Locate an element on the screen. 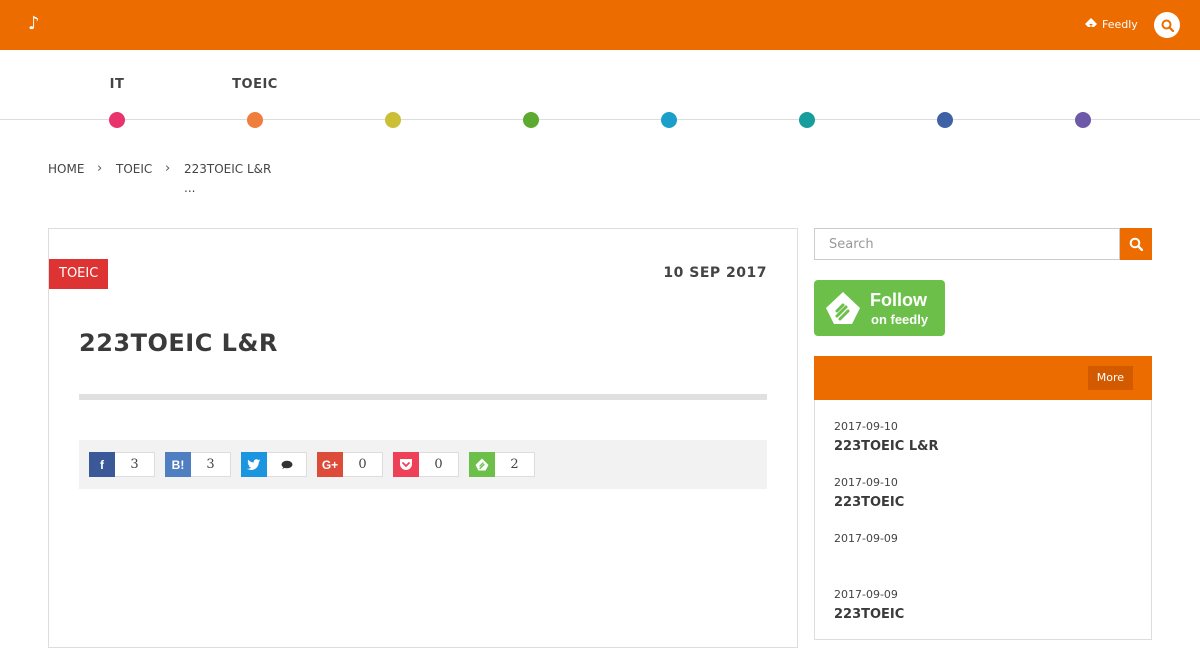 This screenshot has height=648, width=1200. share-count is located at coordinates (287, 464).